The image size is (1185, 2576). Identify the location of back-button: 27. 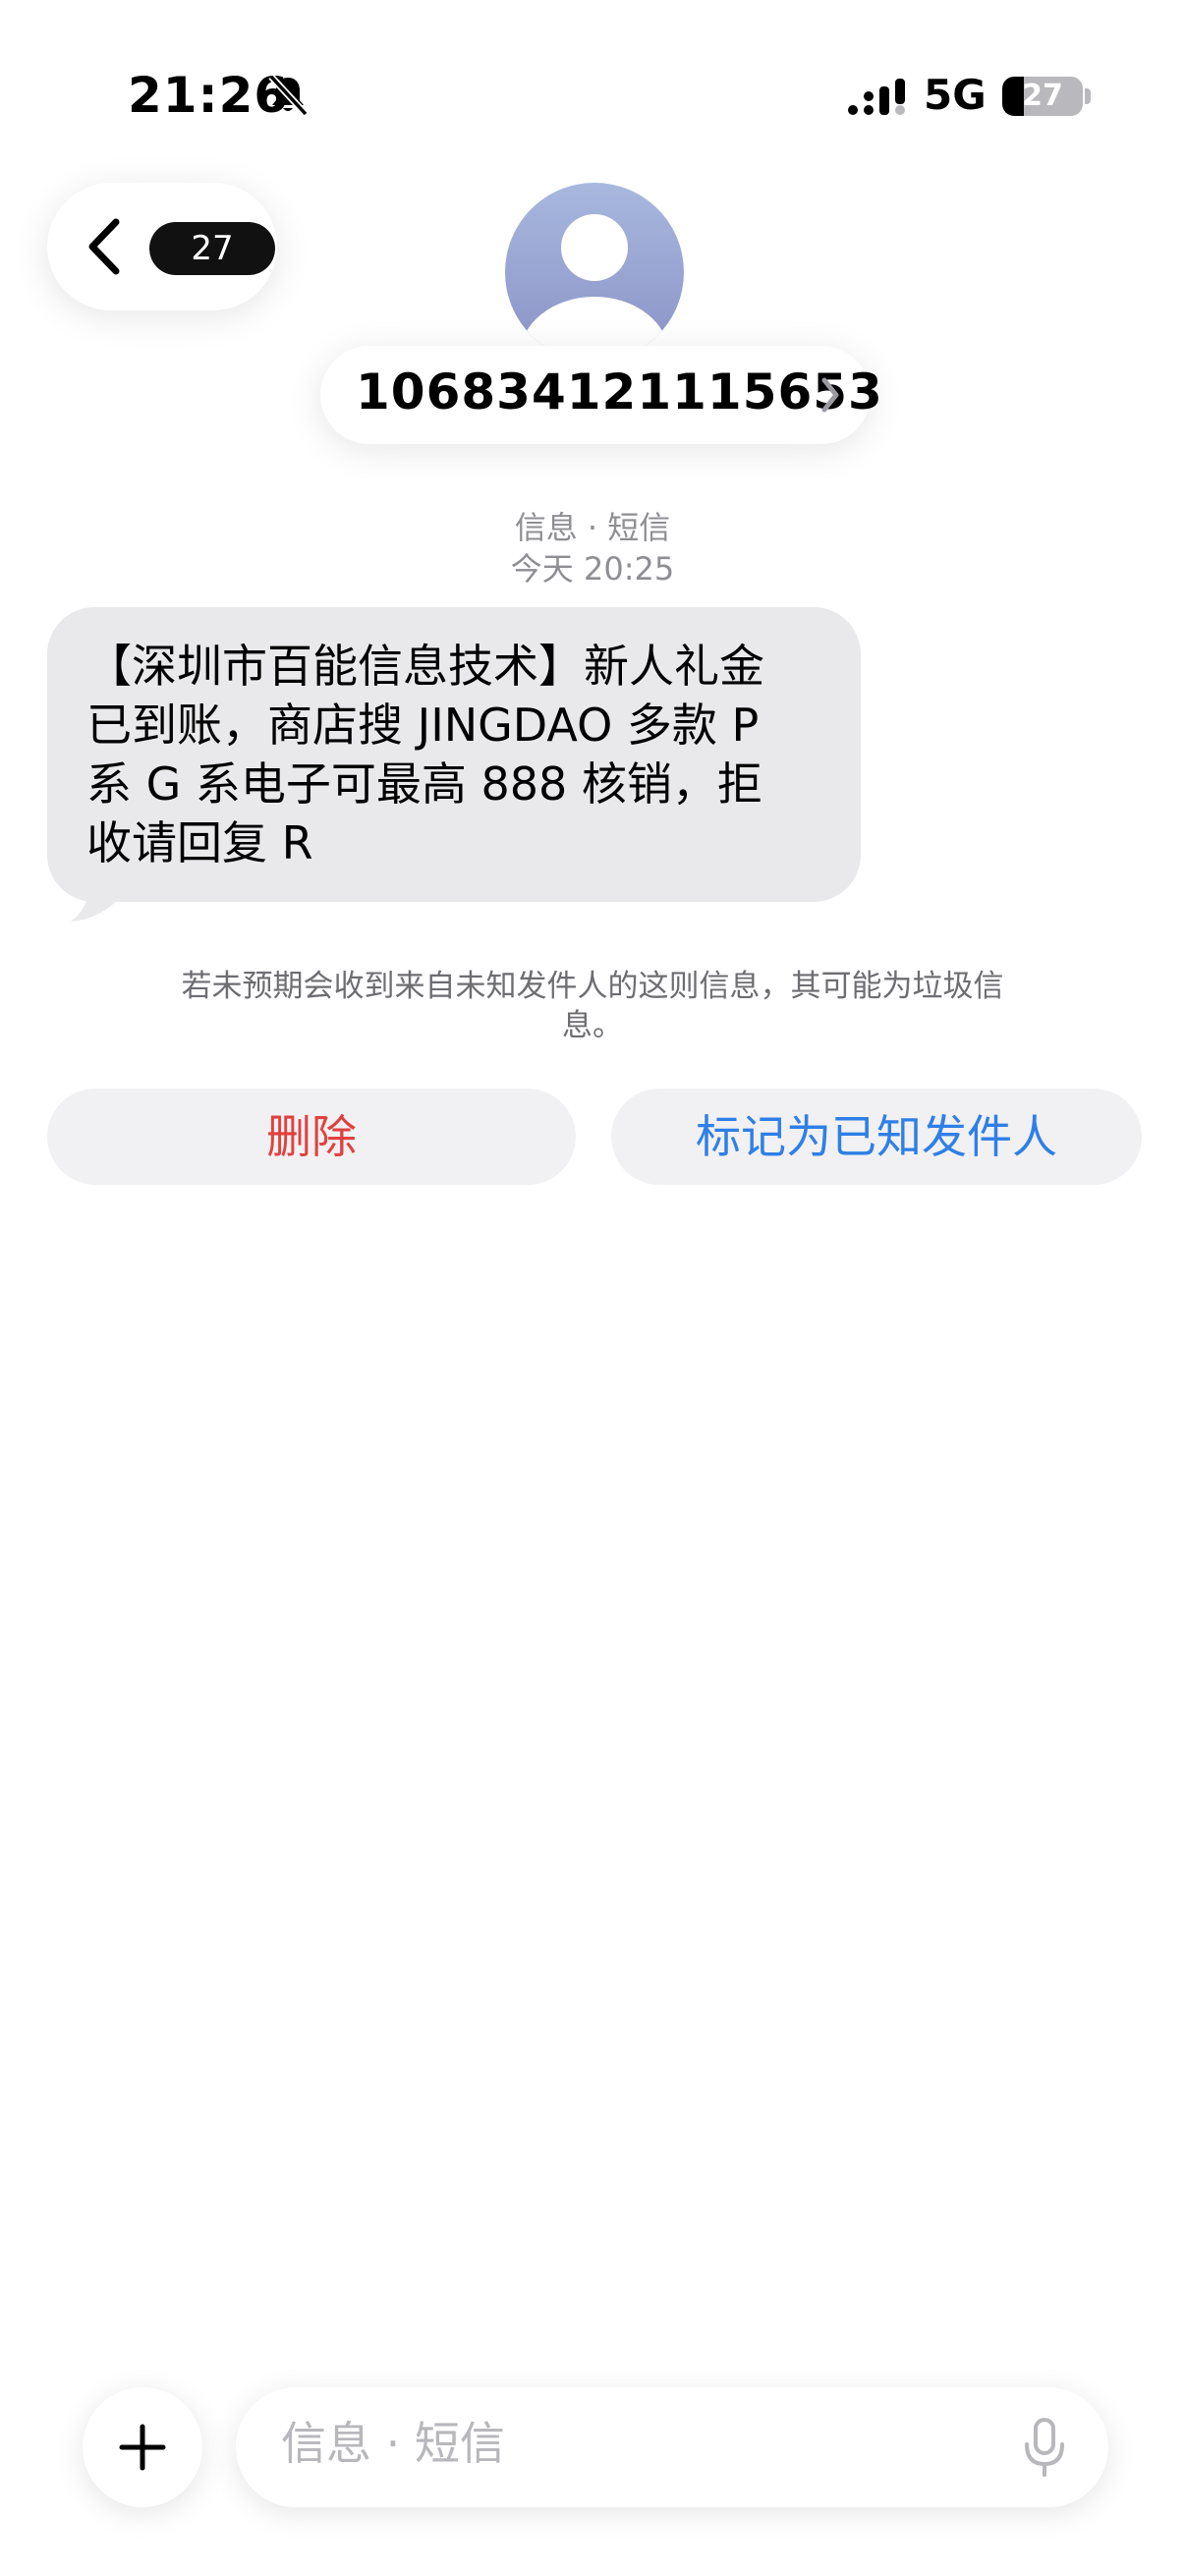
(162, 246).